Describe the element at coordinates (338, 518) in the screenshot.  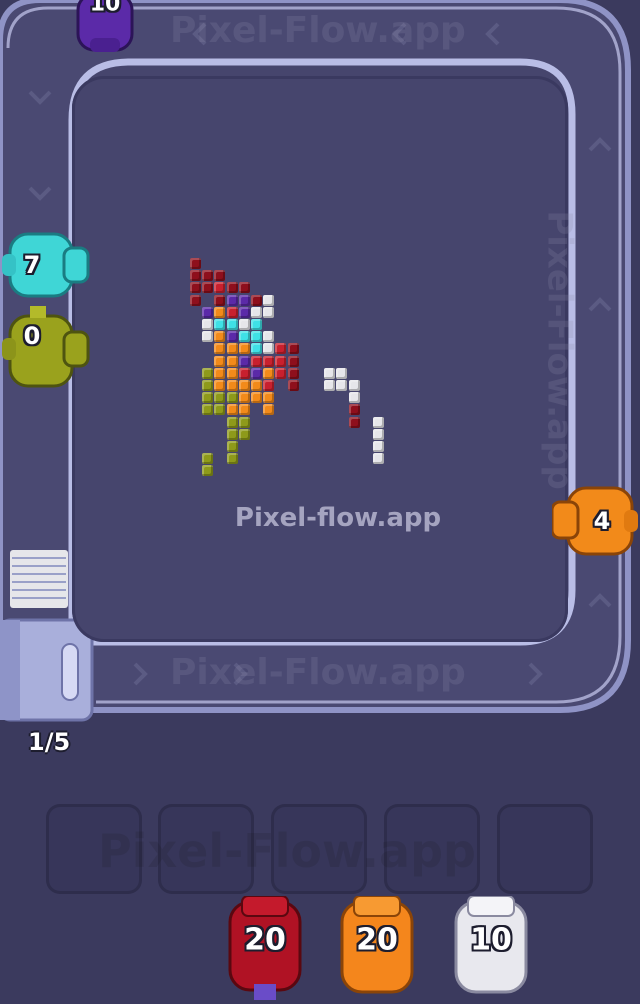
I see `watermark-center: Pixel-flow.app` at that location.